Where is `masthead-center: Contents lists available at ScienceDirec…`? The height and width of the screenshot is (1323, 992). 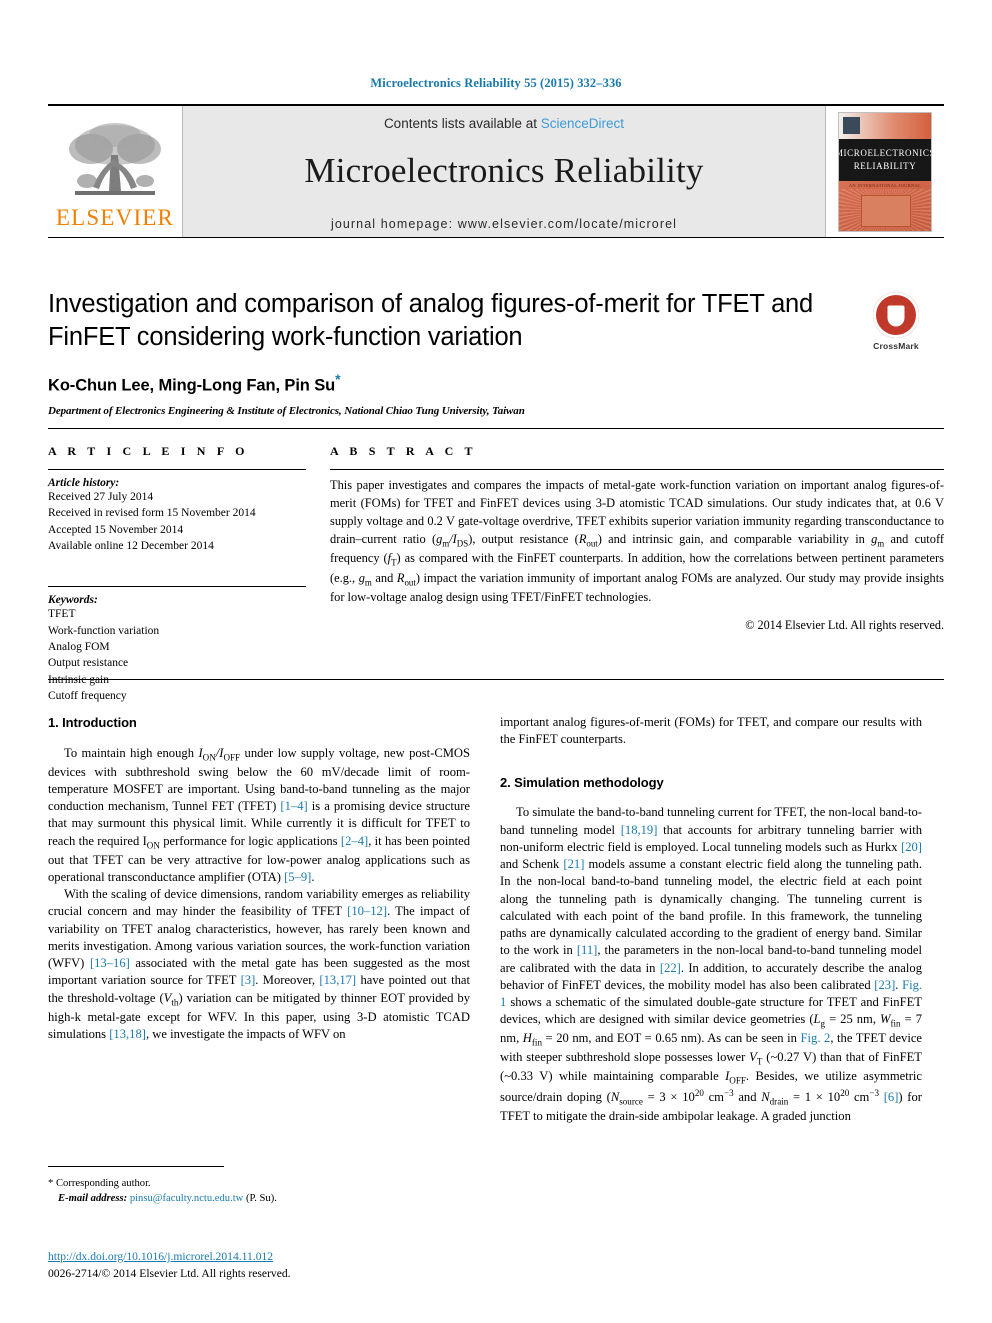
masthead-center: Contents lists available at ScienceDirec… is located at coordinates (504, 171).